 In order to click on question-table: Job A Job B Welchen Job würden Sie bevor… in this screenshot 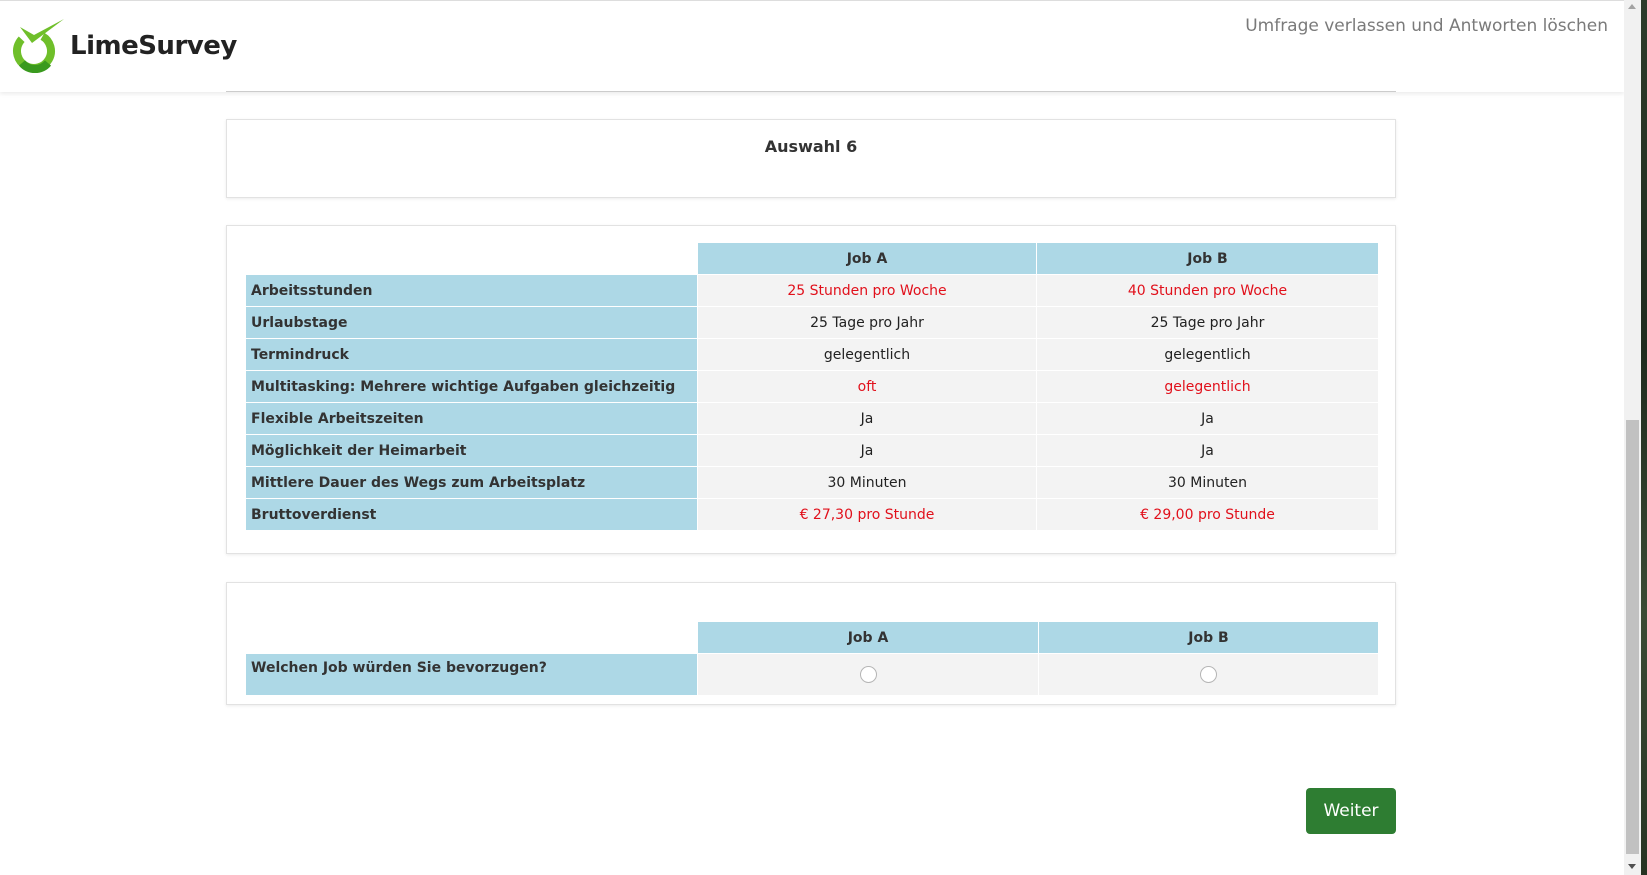, I will do `click(812, 658)`.